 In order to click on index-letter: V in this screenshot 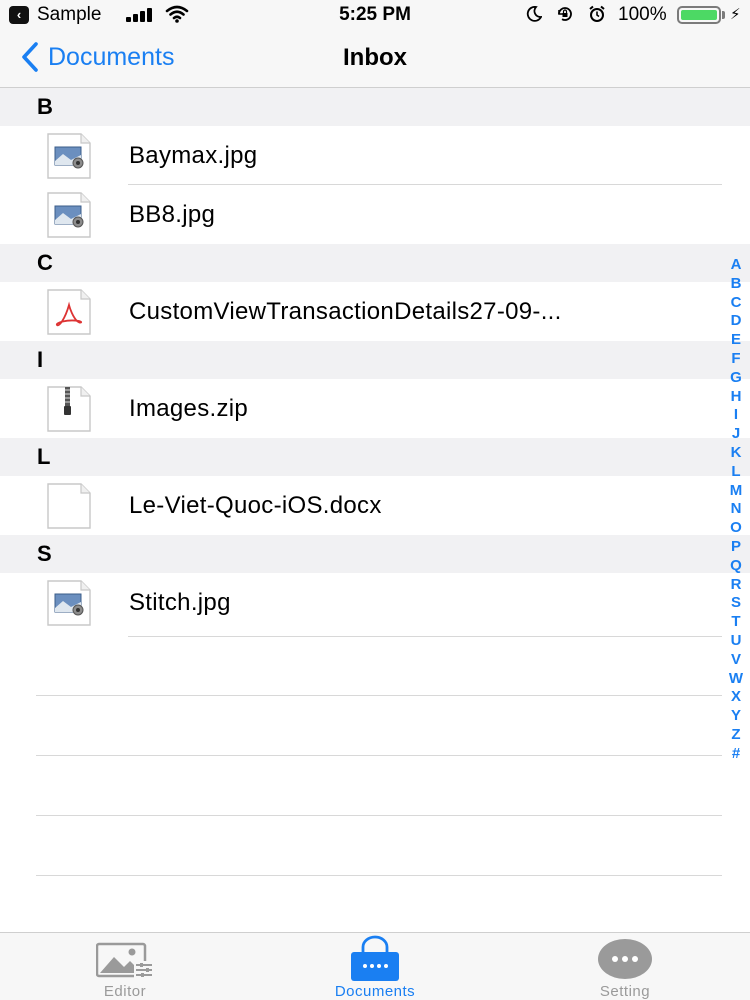, I will do `click(736, 660)`.